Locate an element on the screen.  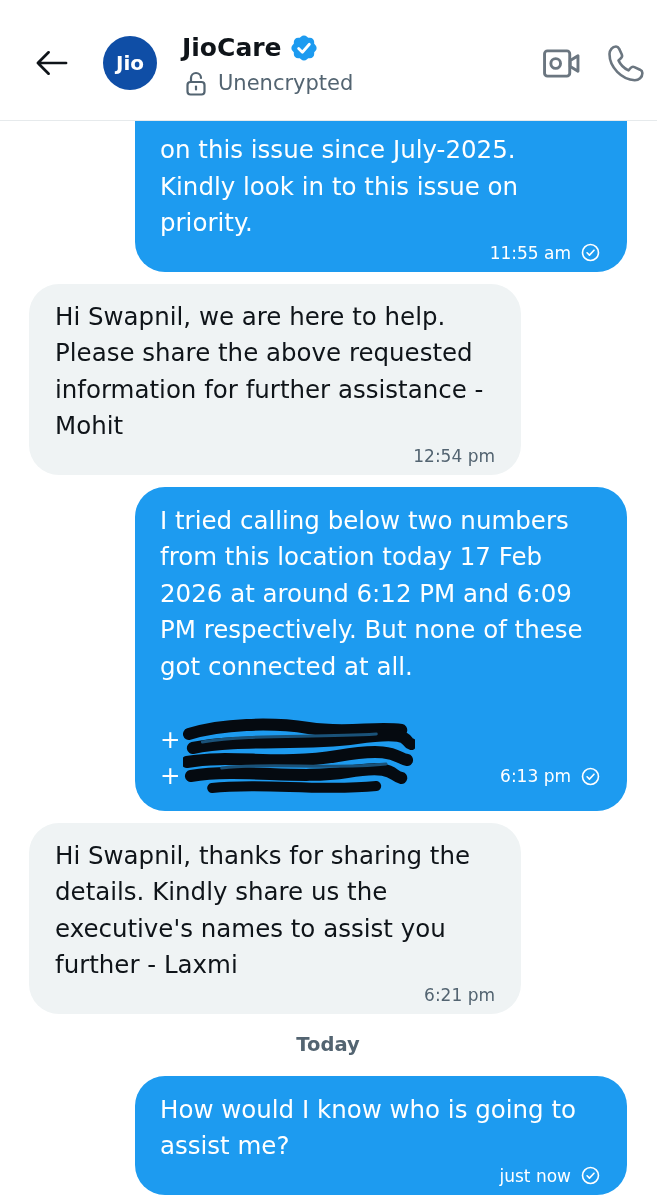
message-time: 11:55 am is located at coordinates (530, 252).